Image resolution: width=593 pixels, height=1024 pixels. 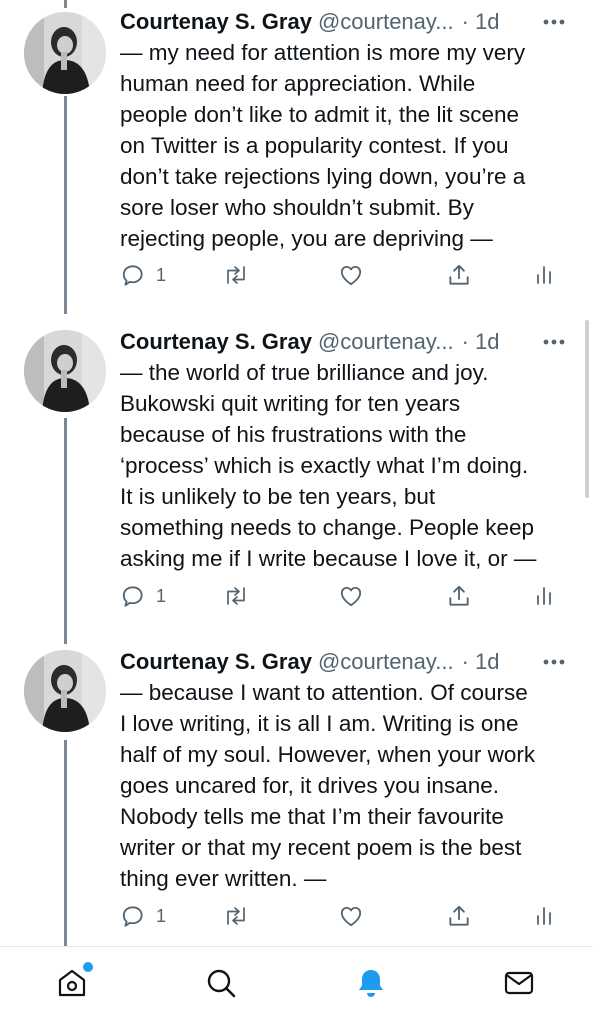 I want to click on tweet-line: sore loser who shouldn’t submit. By, so click(x=297, y=207).